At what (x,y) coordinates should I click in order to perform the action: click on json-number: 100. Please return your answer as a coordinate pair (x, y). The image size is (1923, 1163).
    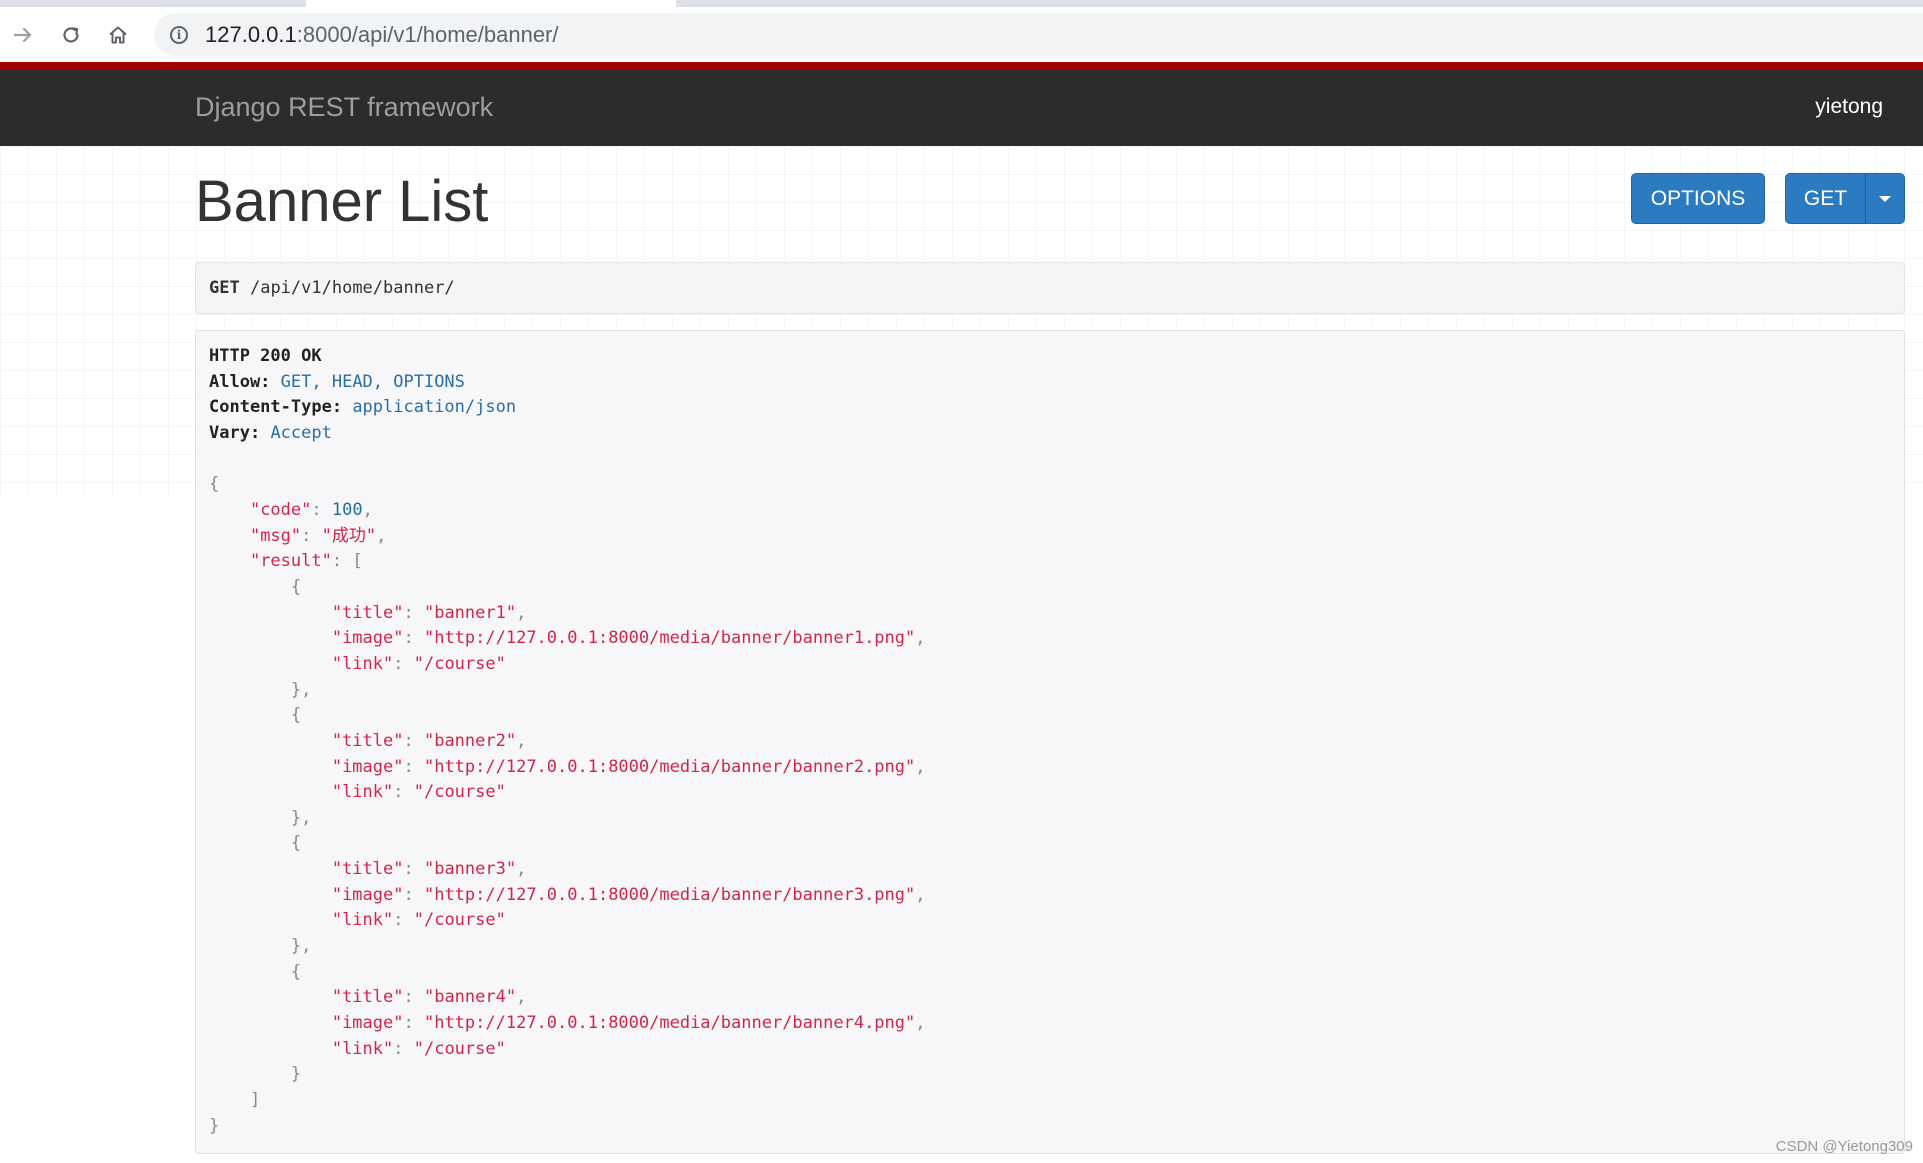
    Looking at the image, I should click on (347, 509).